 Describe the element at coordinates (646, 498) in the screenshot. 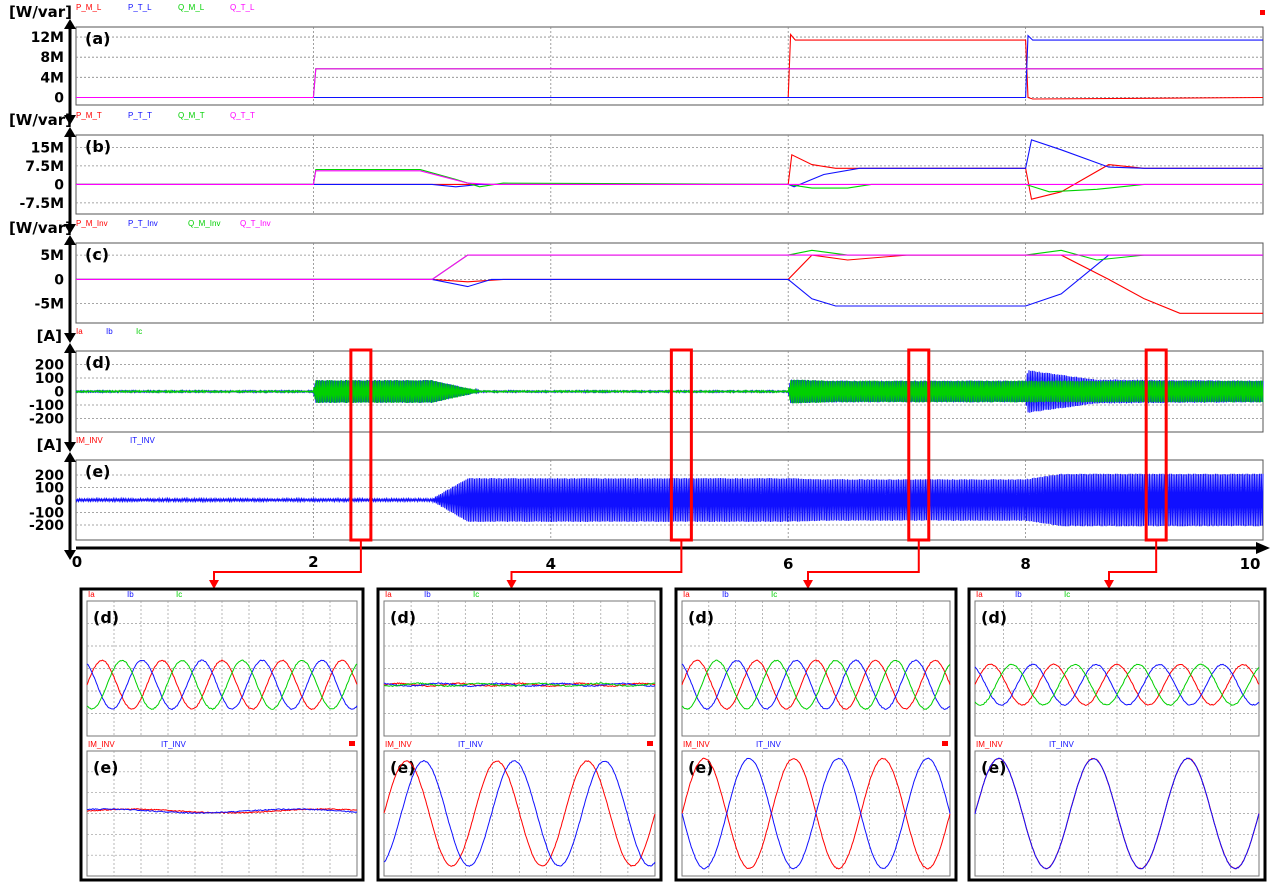

I see `panel-e: 2001000-100-200[A] IM_INV IT_INV(e)` at that location.